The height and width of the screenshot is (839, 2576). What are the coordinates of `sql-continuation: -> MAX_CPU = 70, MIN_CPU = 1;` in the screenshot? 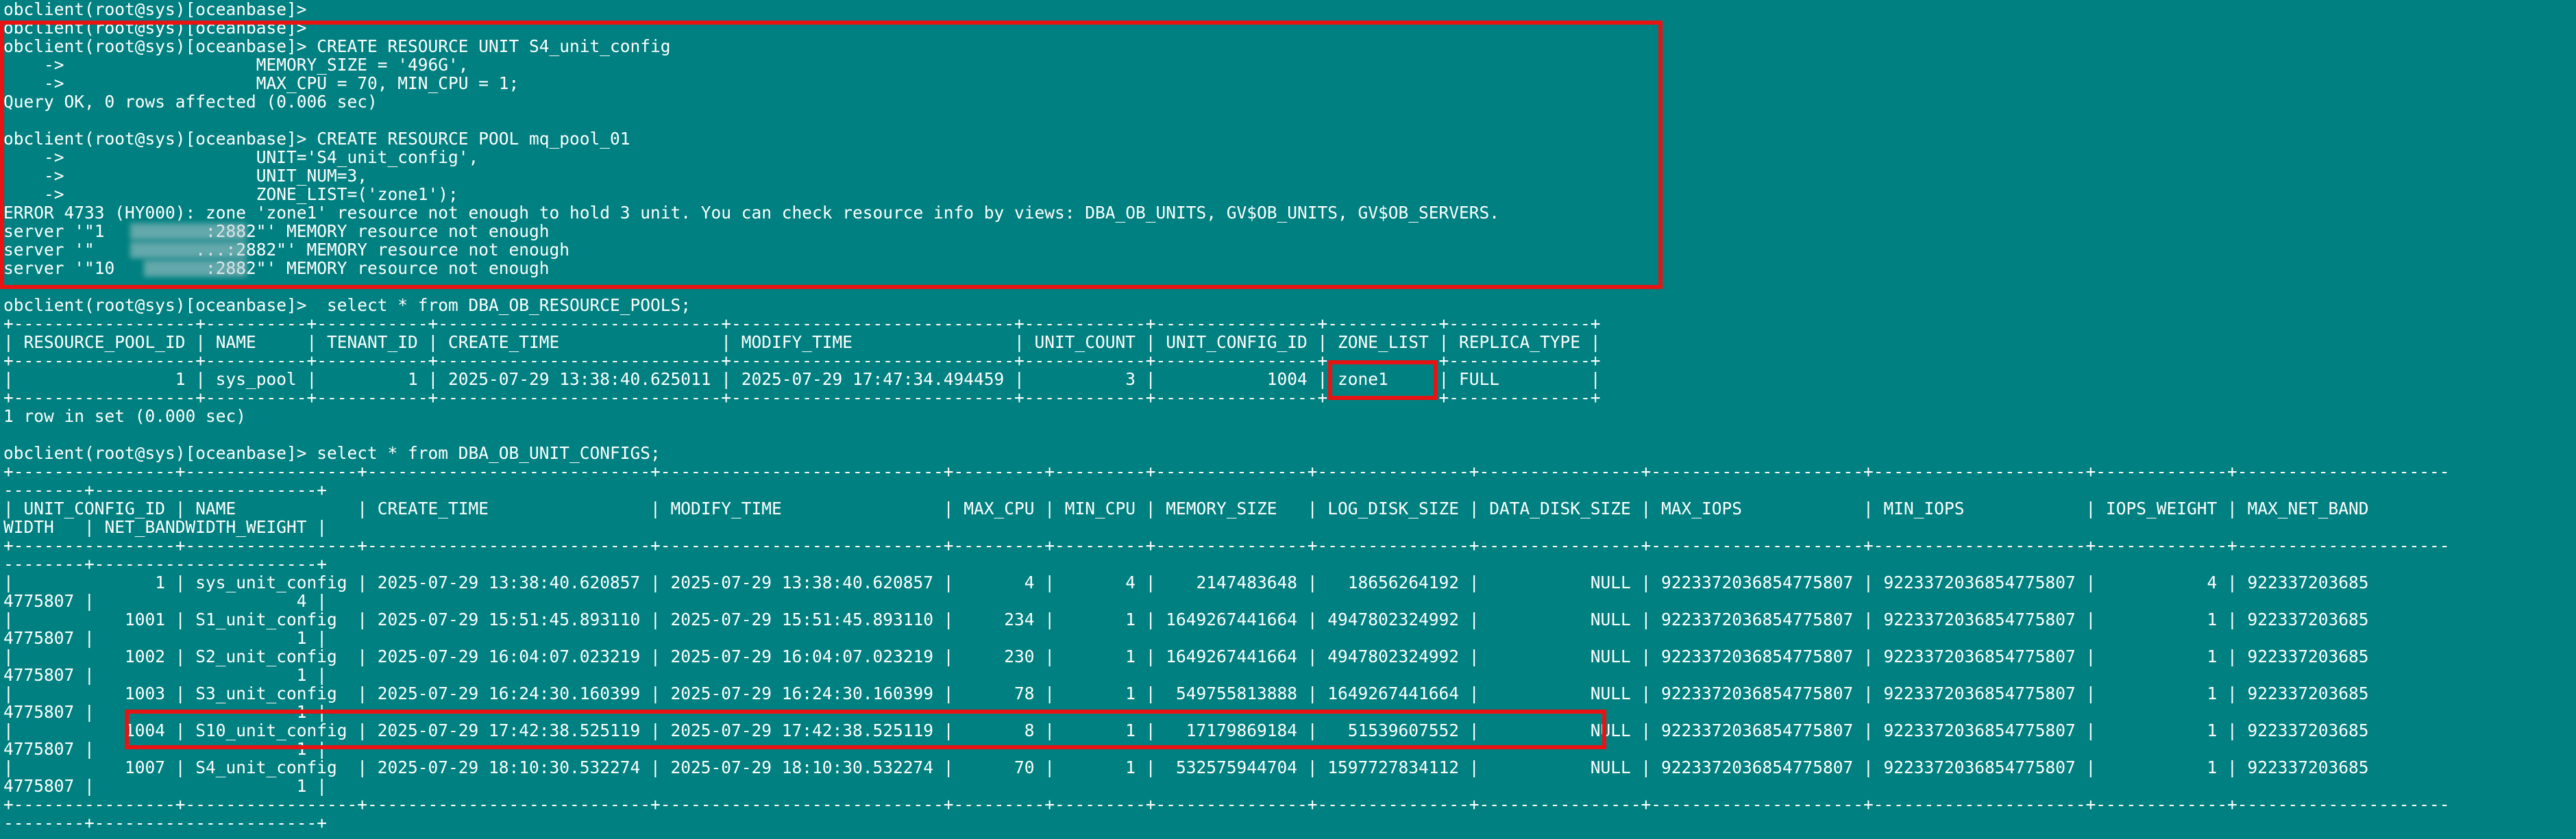 It's located at (261, 83).